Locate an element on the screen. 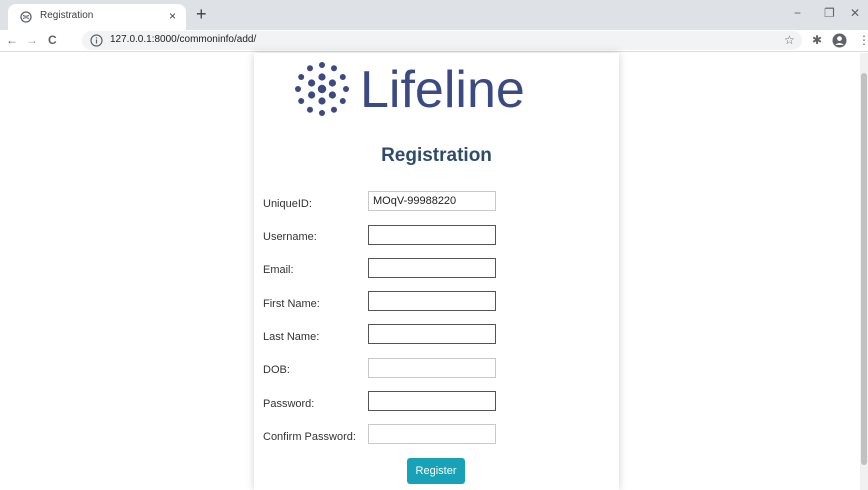  new-tab-button: + is located at coordinates (201, 14).